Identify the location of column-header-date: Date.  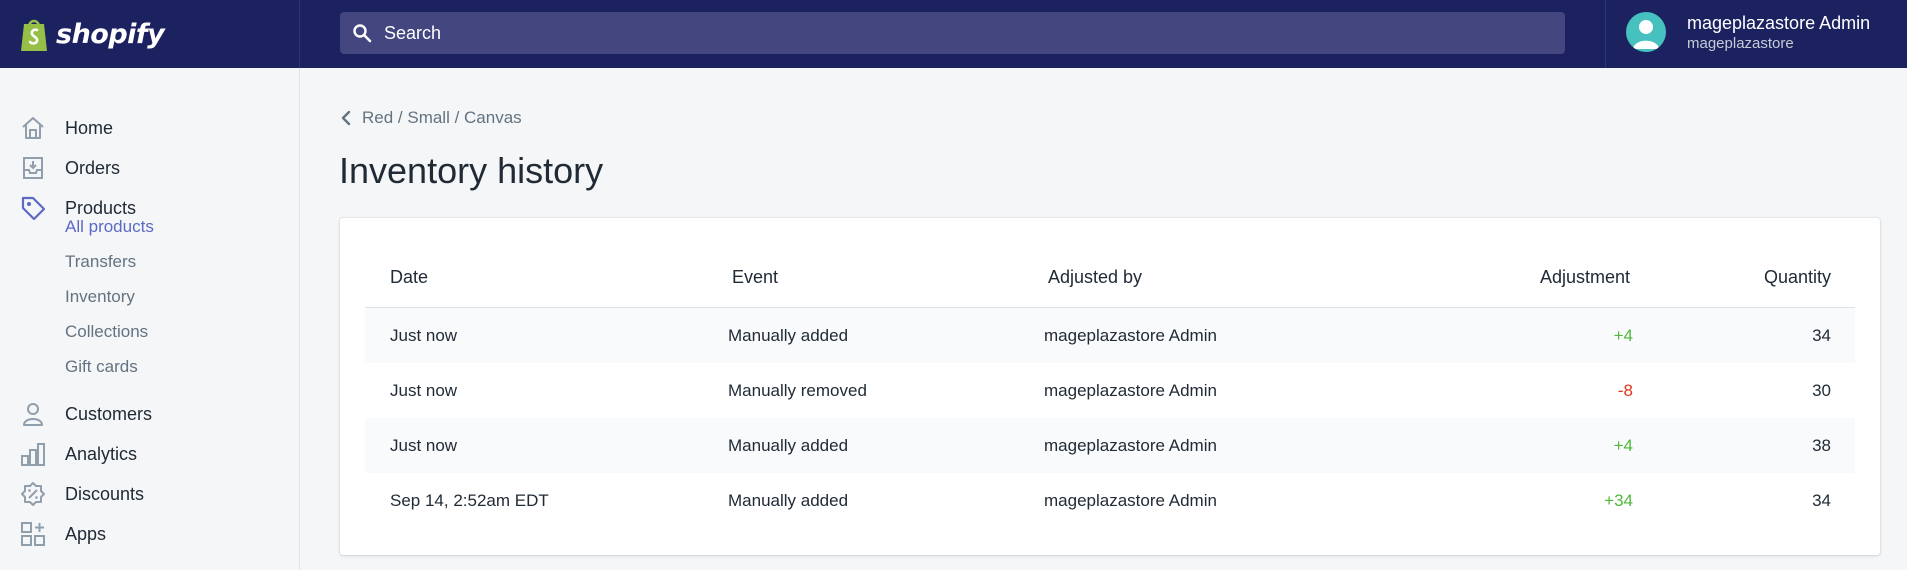
(409, 277).